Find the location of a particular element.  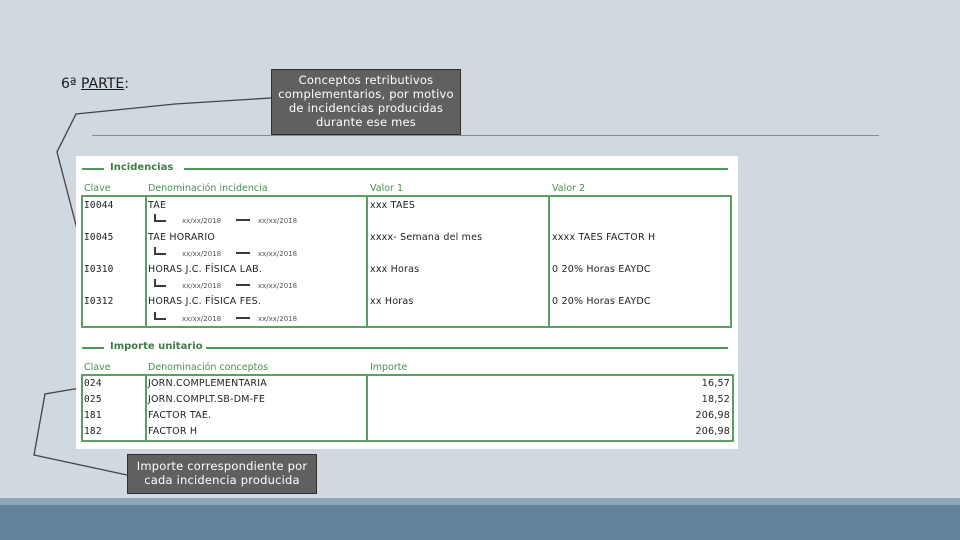

inc-row-4-fecha-inicio: xx/xx/2018 is located at coordinates (202, 319).